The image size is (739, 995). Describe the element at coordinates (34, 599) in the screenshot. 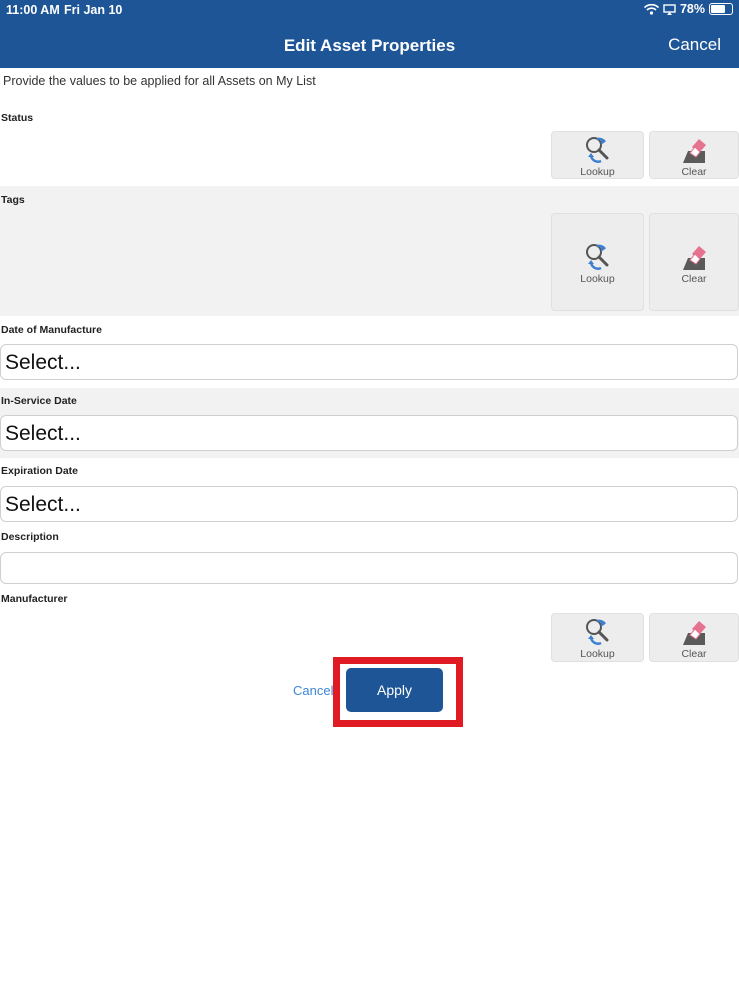

I see `manufacturer-label: Manufacturer` at that location.